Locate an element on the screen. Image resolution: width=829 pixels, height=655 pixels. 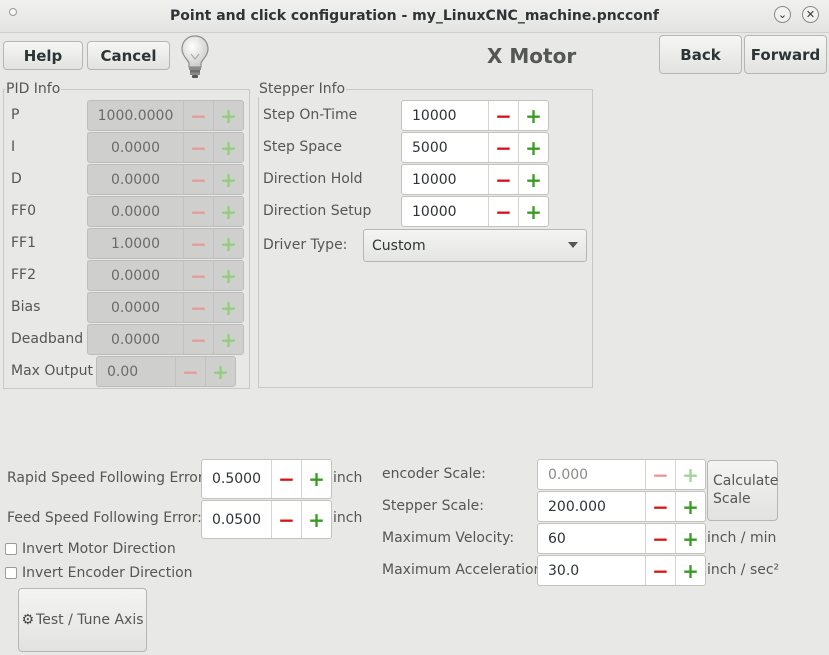
pid-deadband-value: 0.0000 is located at coordinates (135, 339).